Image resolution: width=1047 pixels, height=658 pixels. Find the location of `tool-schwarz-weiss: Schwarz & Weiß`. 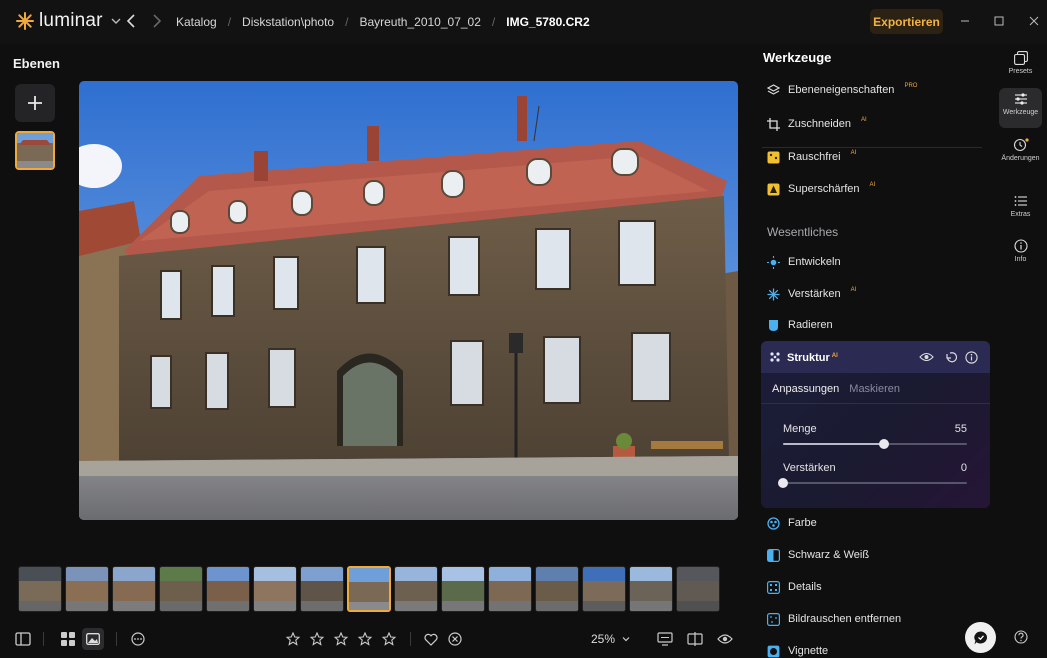

tool-schwarz-weiss: Schwarz & Weiß is located at coordinates (818, 555).